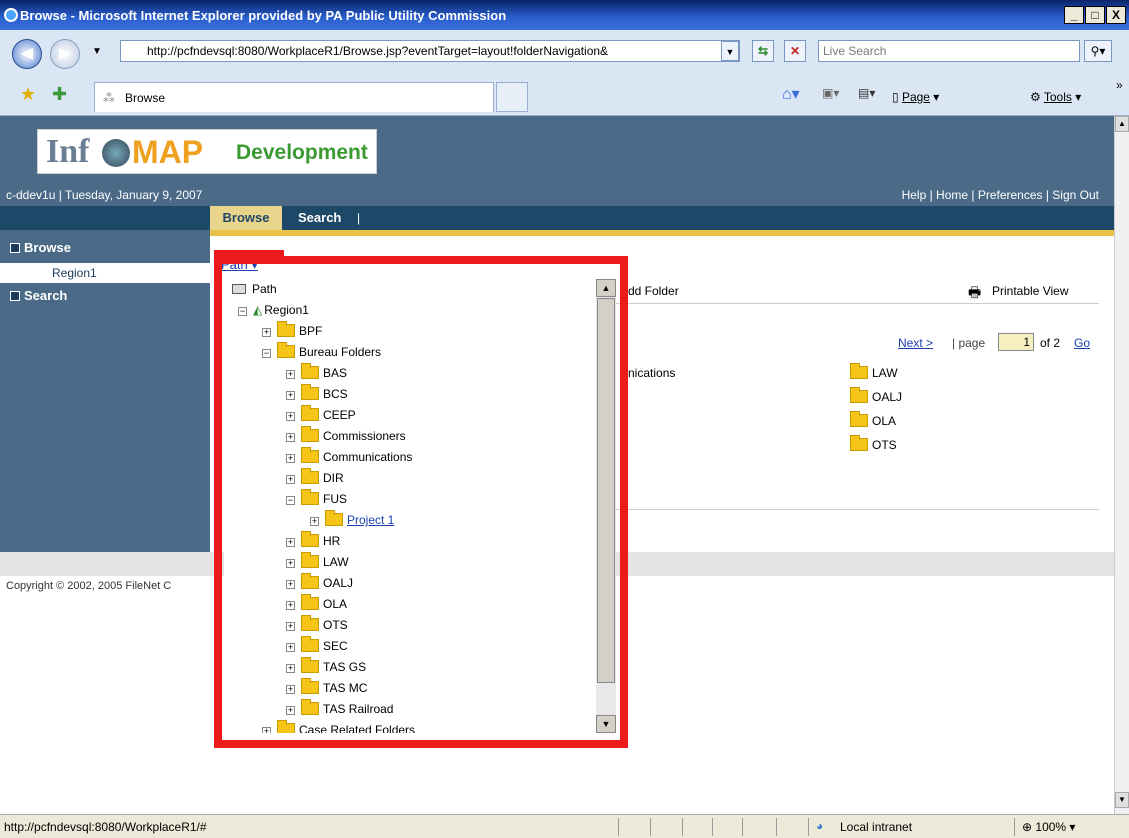  I want to click on tree-item-bureau-folders: − Bureau Folders, so click(321, 352).